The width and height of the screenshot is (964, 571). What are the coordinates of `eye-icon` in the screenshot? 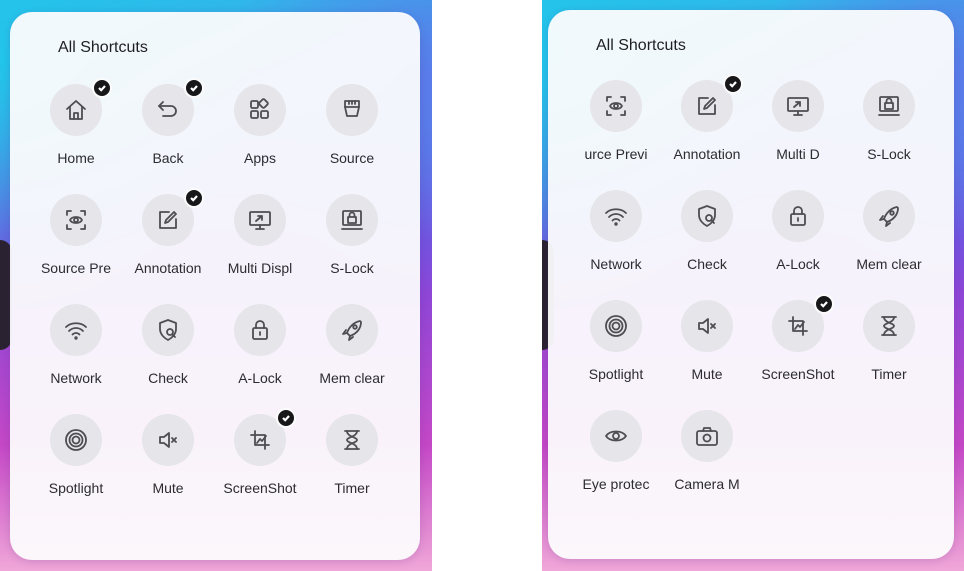 It's located at (616, 436).